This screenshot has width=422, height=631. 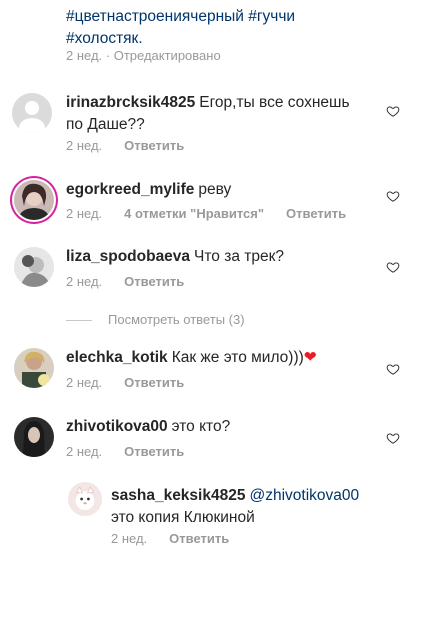 What do you see at coordinates (34, 200) in the screenshot?
I see `avatar-egorkreed_mylife` at bounding box center [34, 200].